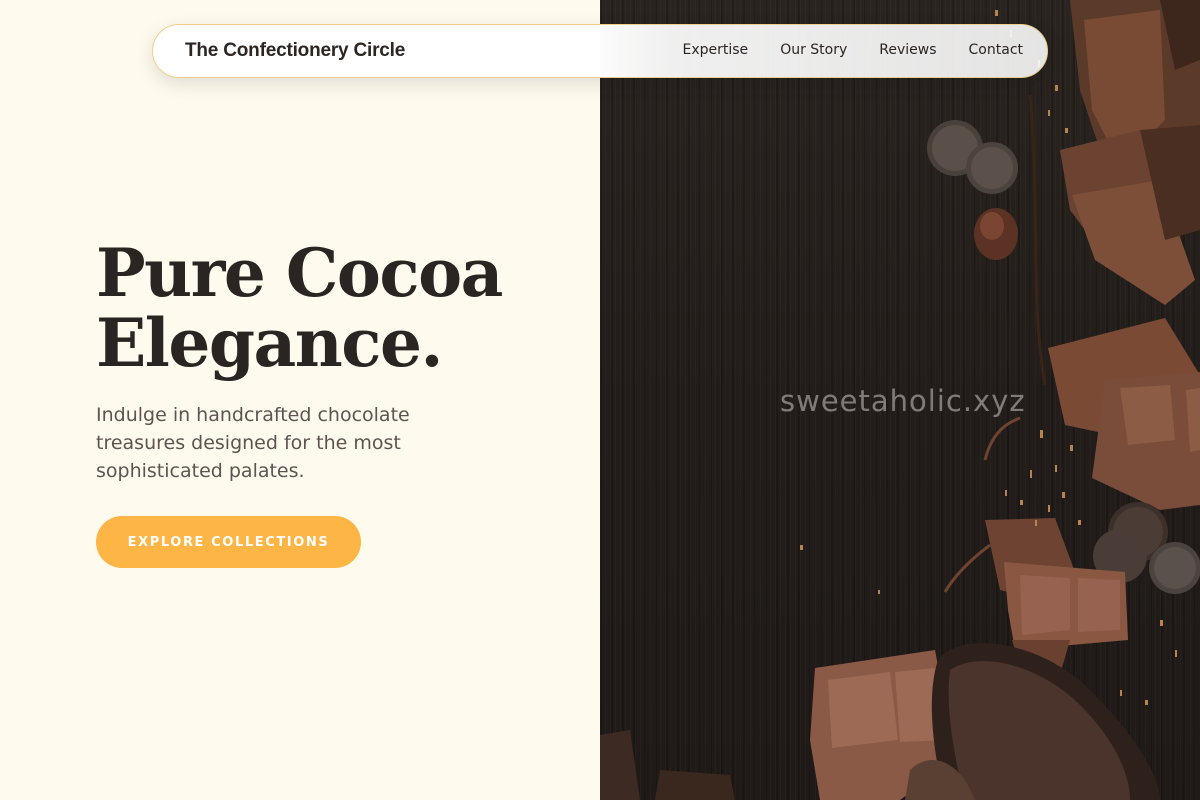 The height and width of the screenshot is (800, 1200). I want to click on brand-logo-text: The Confectionery Circle, so click(295, 51).